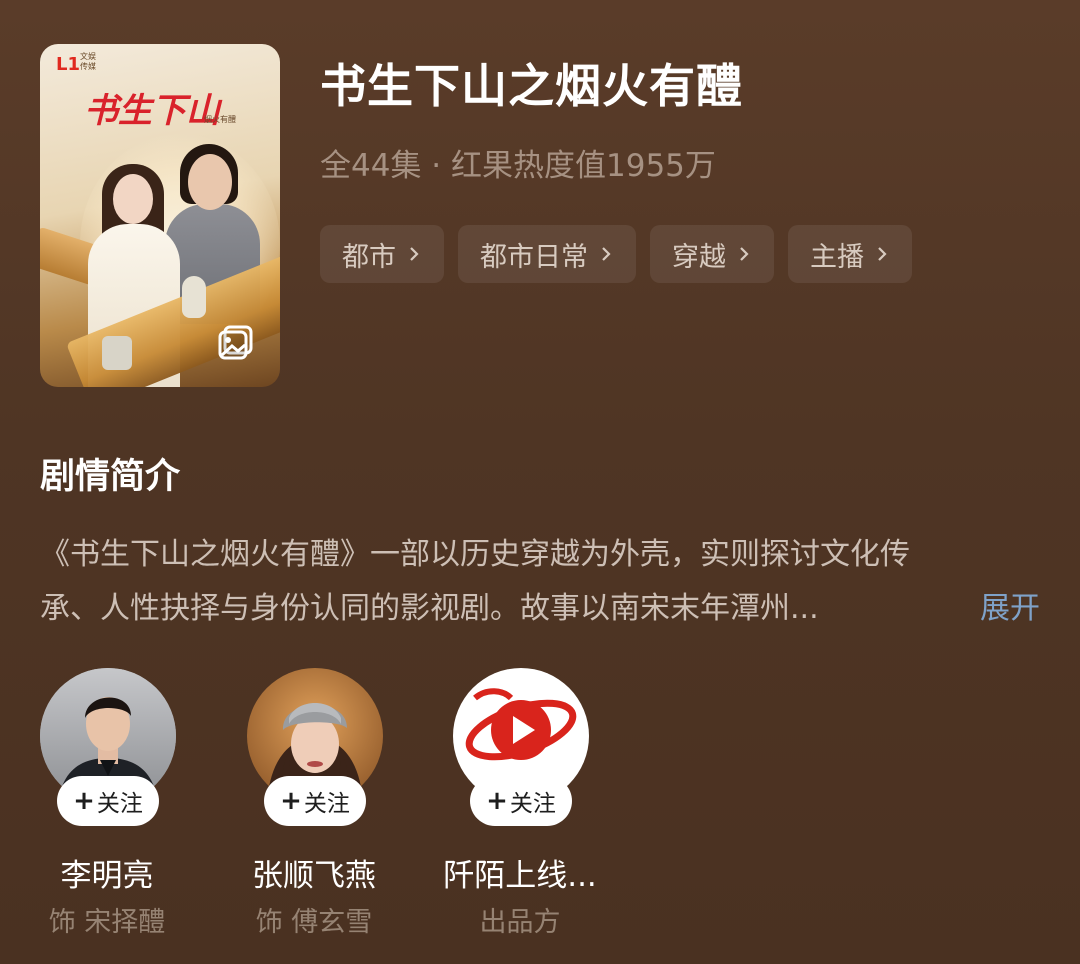 This screenshot has height=964, width=1080. What do you see at coordinates (837, 257) in the screenshot?
I see `tag-label: 主播` at bounding box center [837, 257].